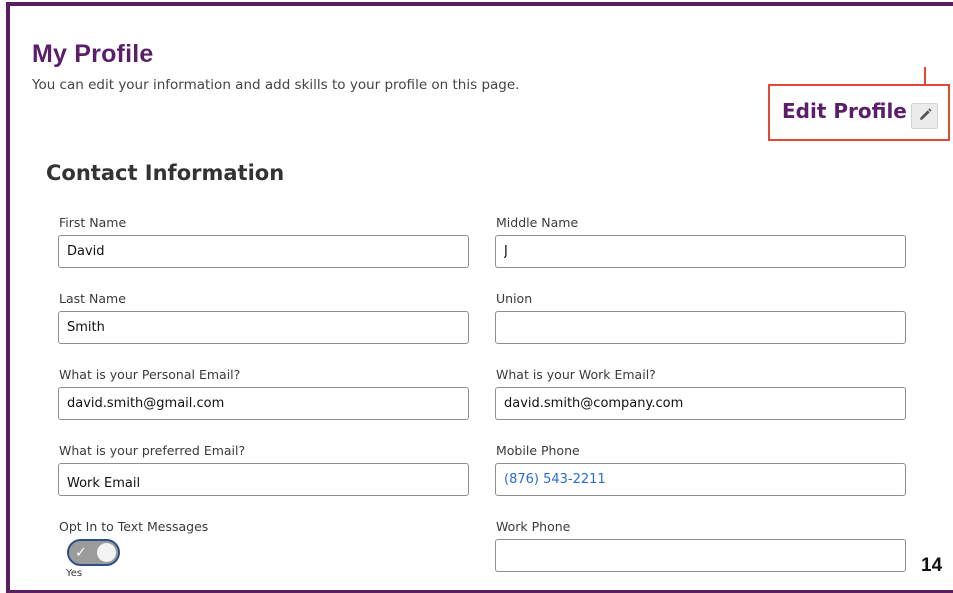  What do you see at coordinates (93, 552) in the screenshot?
I see `opt-in-toggle: ✓` at bounding box center [93, 552].